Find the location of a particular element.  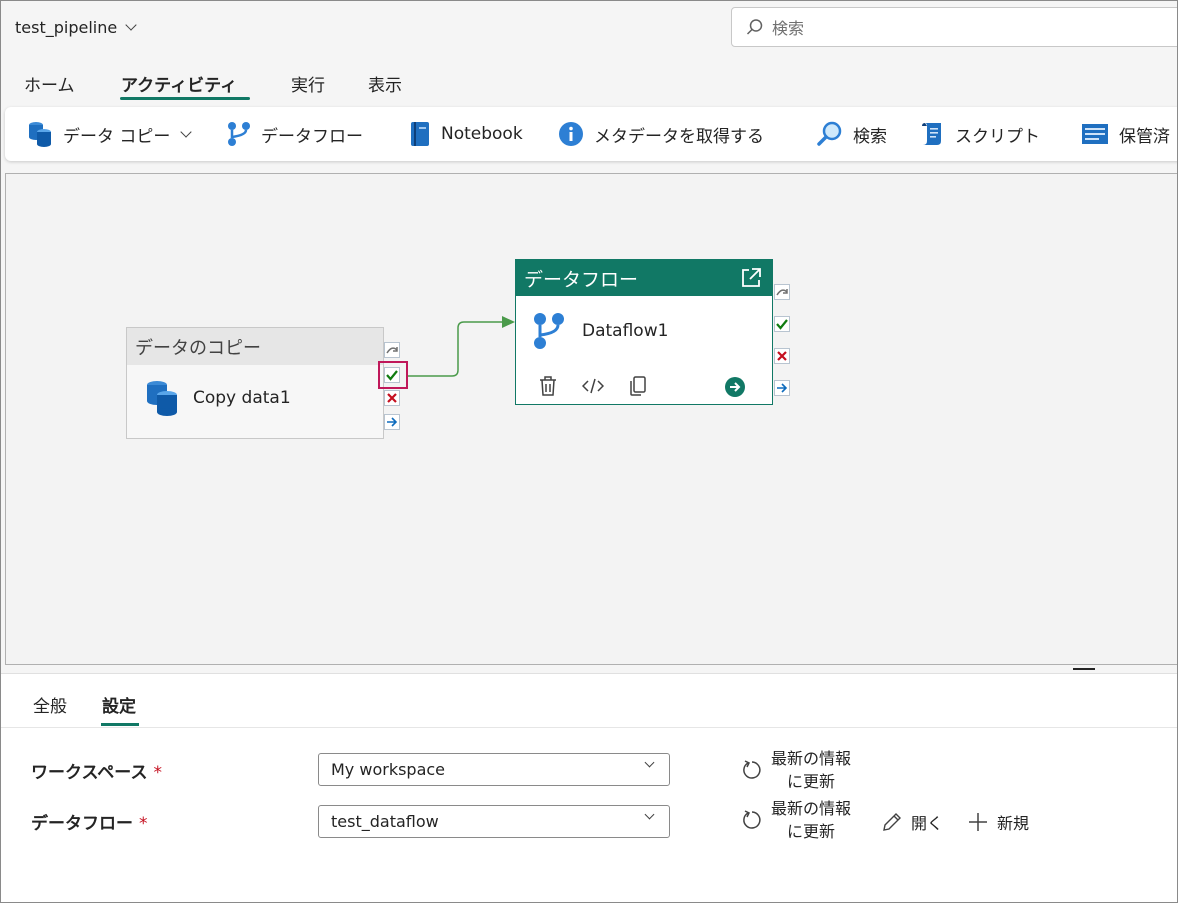

dataflow-label: データフロー * is located at coordinates (89, 824).